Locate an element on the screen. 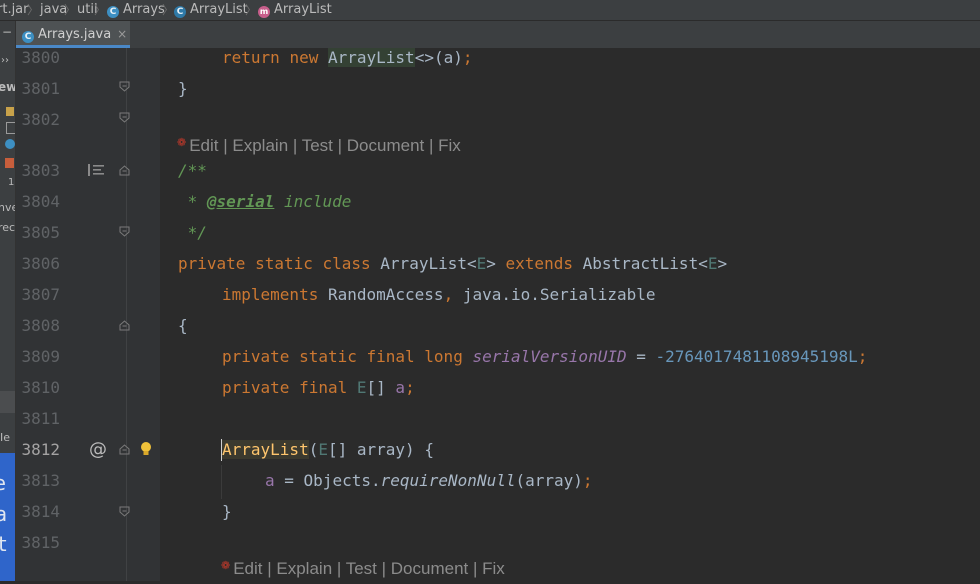  code-line-3801: } is located at coordinates (183, 88).